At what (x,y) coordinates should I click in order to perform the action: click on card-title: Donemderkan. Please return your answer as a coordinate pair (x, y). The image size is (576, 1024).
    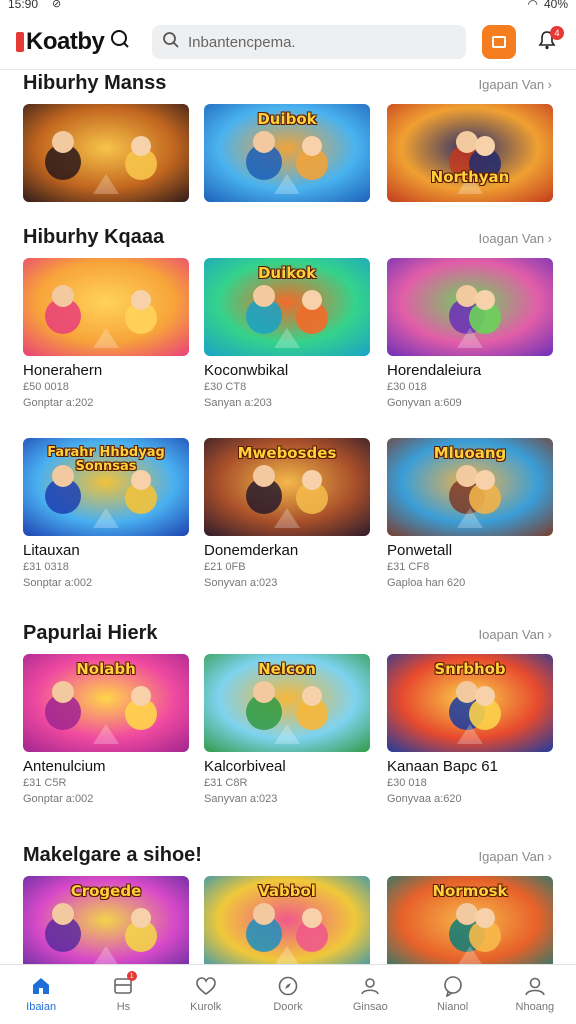
    Looking at the image, I should click on (287, 550).